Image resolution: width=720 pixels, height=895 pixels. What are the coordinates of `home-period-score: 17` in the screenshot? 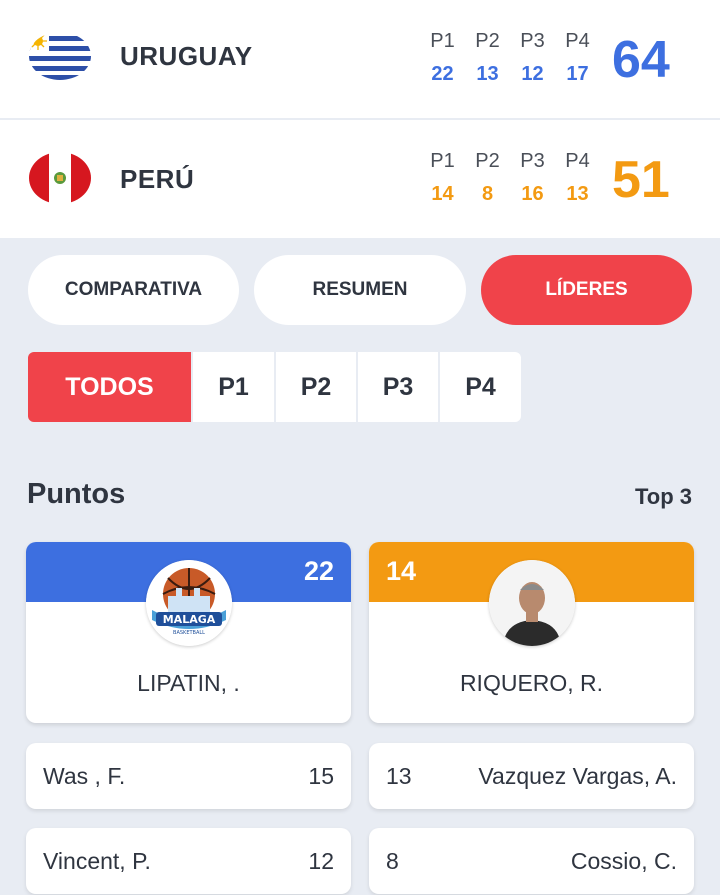 It's located at (577, 74).